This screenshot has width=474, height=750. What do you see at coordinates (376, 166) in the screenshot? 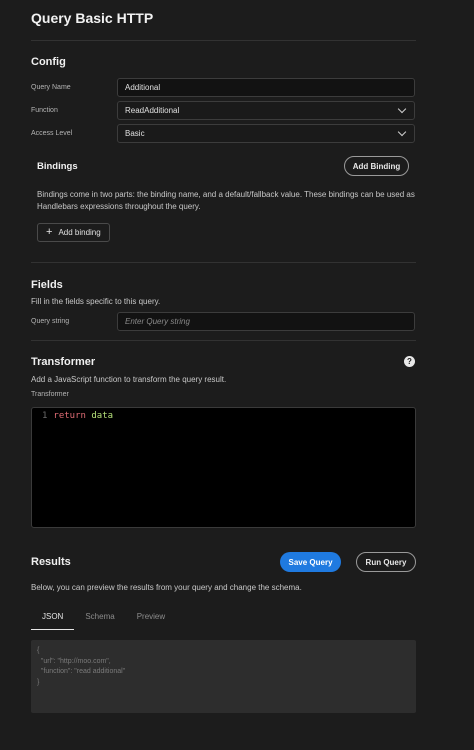
I see `add-binding-button: Add Binding` at bounding box center [376, 166].